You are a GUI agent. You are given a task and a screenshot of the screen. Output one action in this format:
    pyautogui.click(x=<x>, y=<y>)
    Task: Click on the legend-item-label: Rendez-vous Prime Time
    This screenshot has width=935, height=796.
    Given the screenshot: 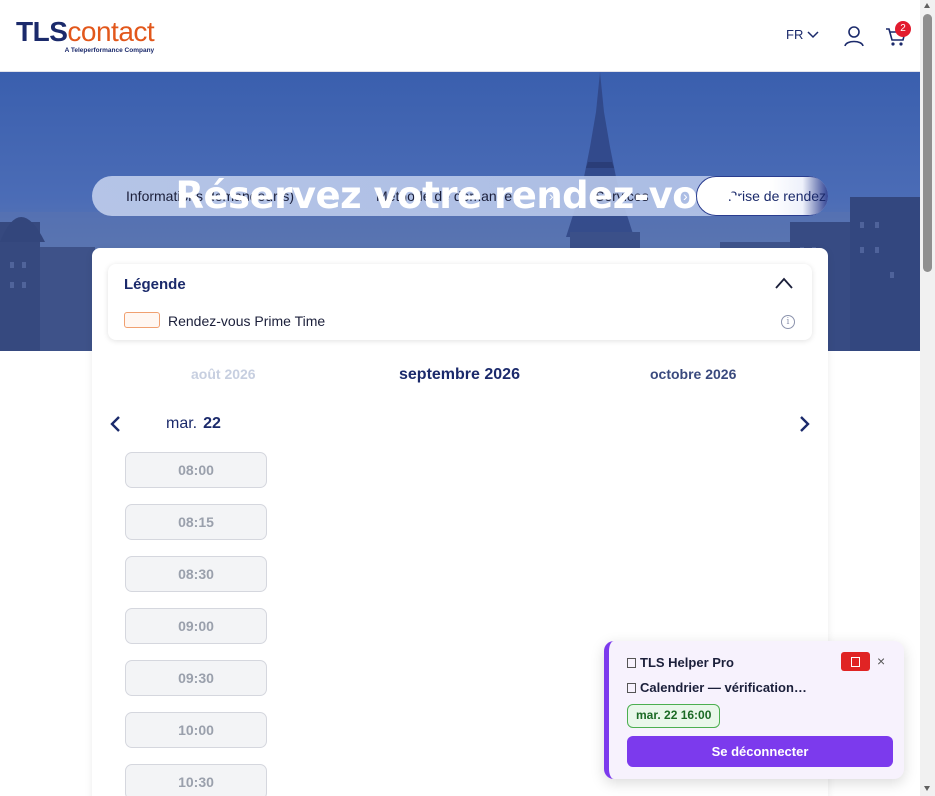 What is the action you would take?
    pyautogui.click(x=247, y=321)
    